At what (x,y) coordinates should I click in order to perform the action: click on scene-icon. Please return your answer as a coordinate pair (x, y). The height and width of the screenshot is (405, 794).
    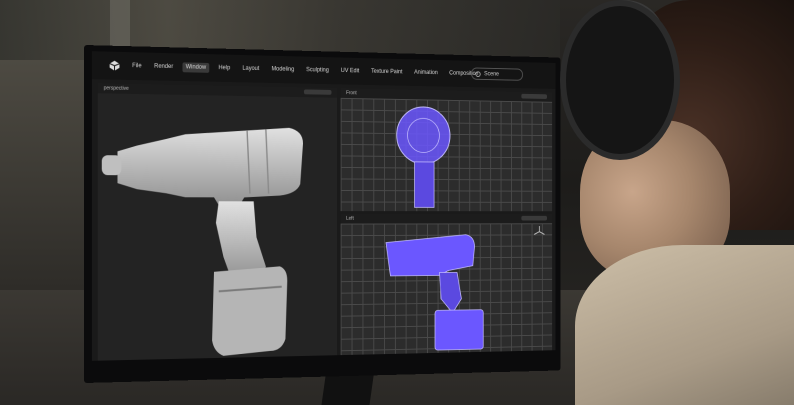
    Looking at the image, I should click on (478, 74).